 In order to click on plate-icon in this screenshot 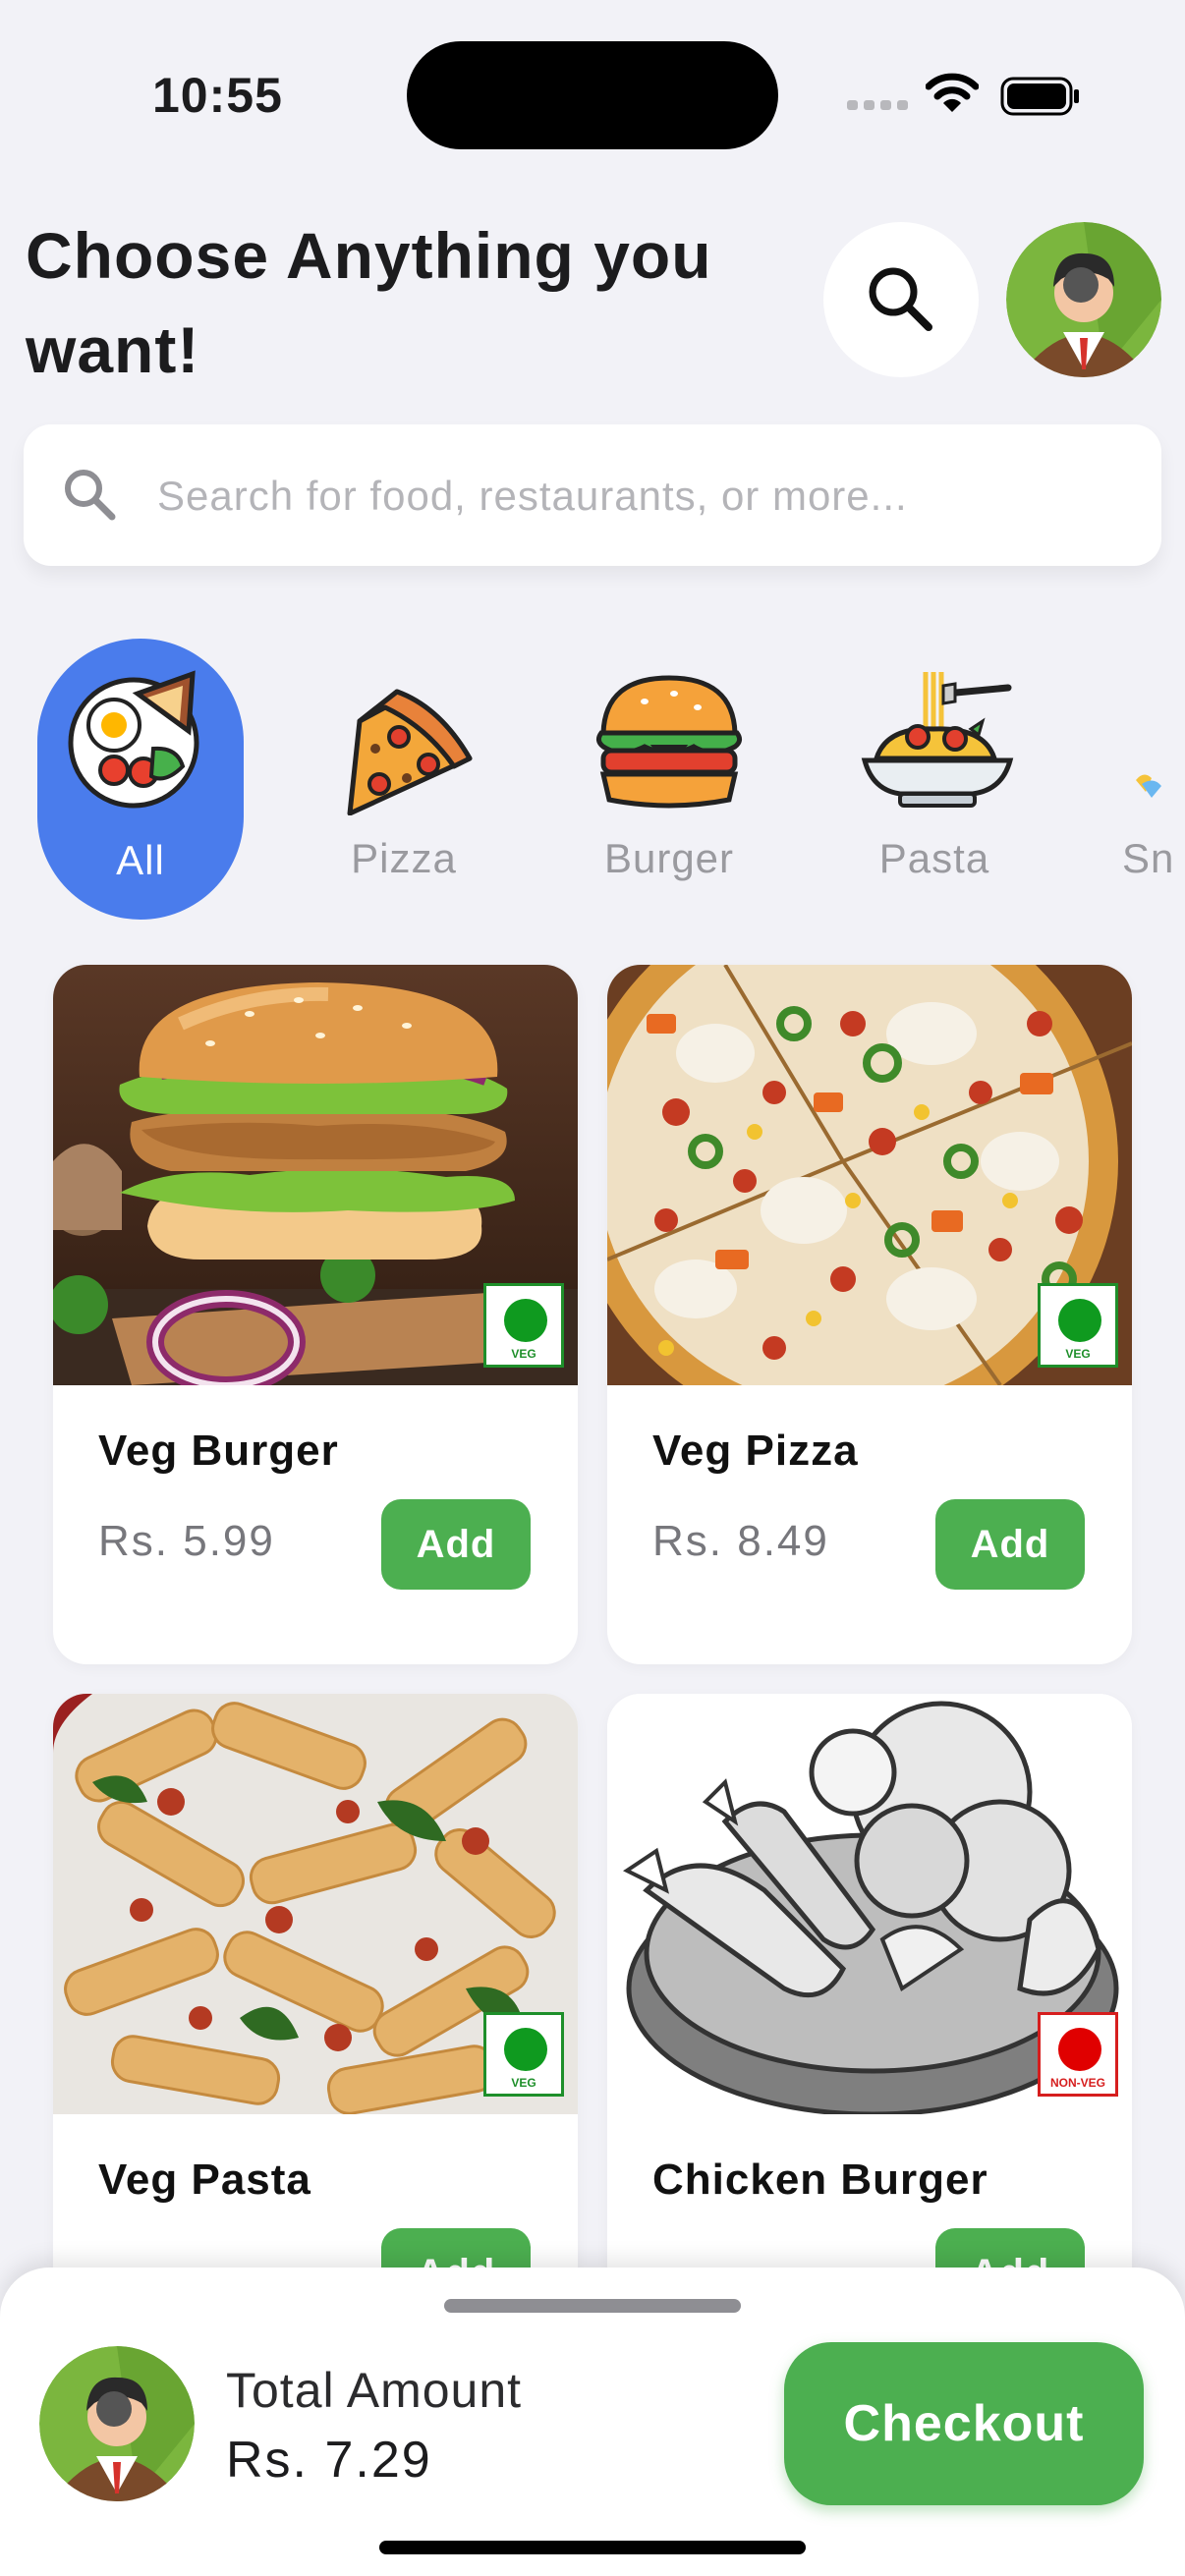, I will do `click(134, 739)`.